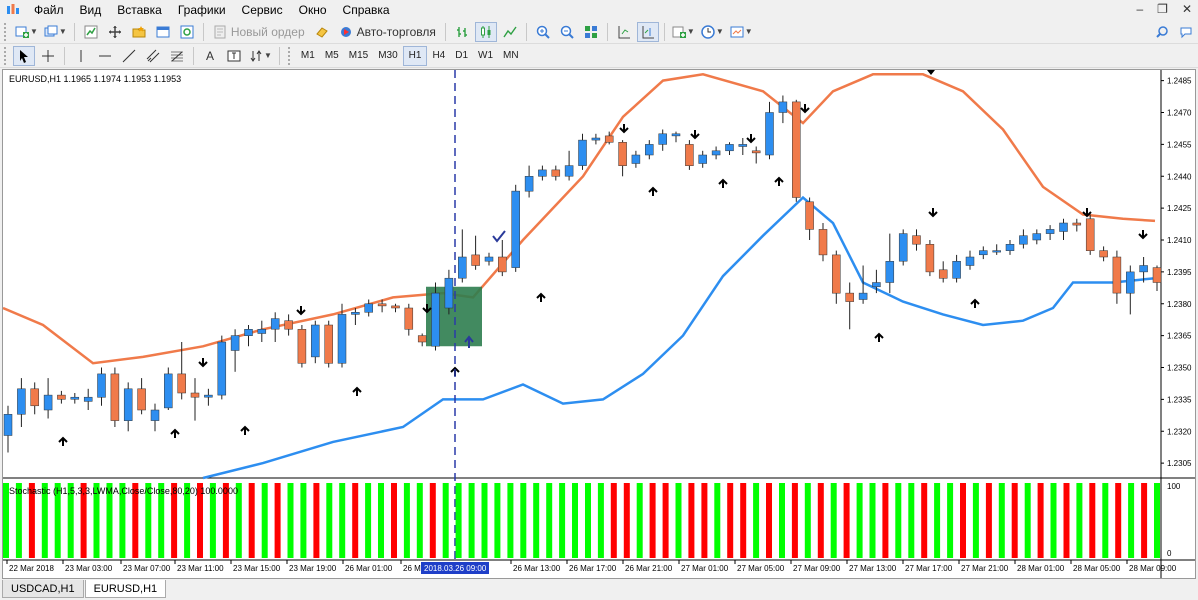 The width and height of the screenshot is (1198, 600). What do you see at coordinates (139, 32) in the screenshot?
I see `navigator-button` at bounding box center [139, 32].